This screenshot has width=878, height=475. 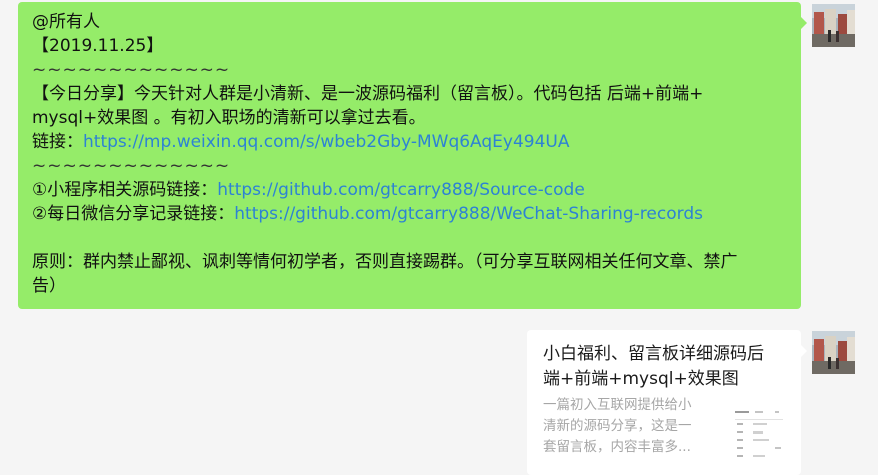 What do you see at coordinates (641, 379) in the screenshot?
I see `card-title-line-2: 端+前端+mysql+效果图` at bounding box center [641, 379].